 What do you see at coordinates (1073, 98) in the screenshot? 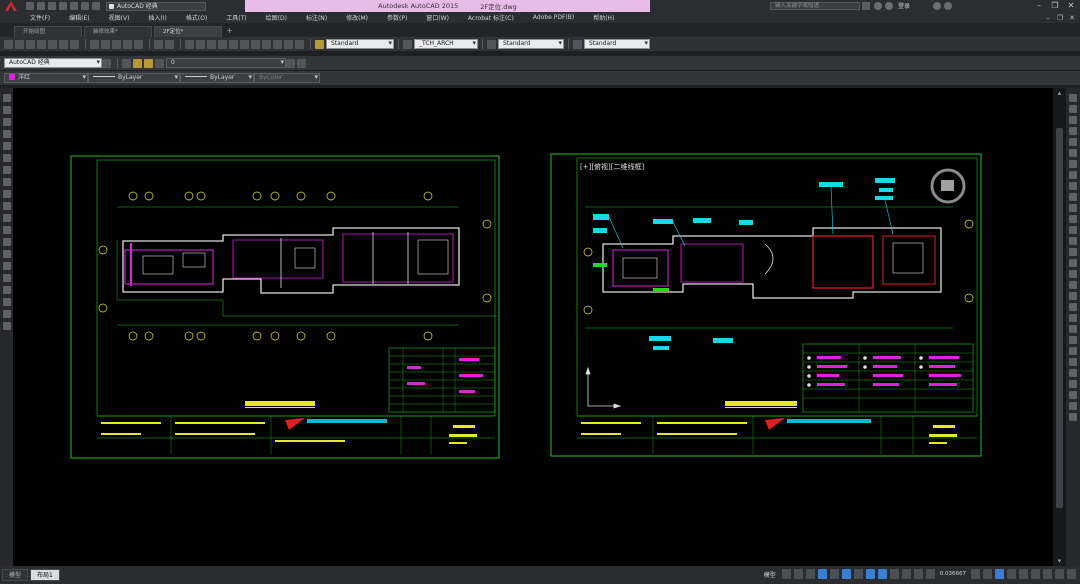
I see `erase-icon` at bounding box center [1073, 98].